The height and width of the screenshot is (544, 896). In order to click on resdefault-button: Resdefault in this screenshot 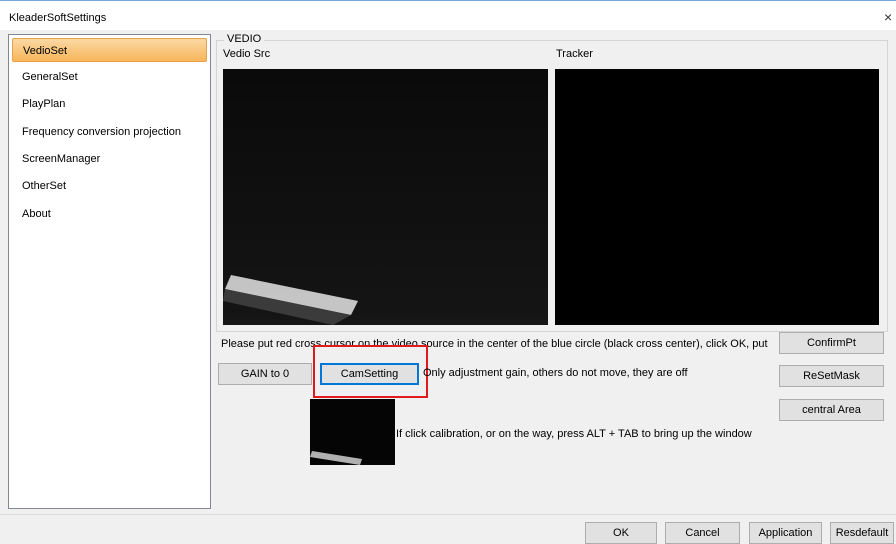, I will do `click(862, 533)`.